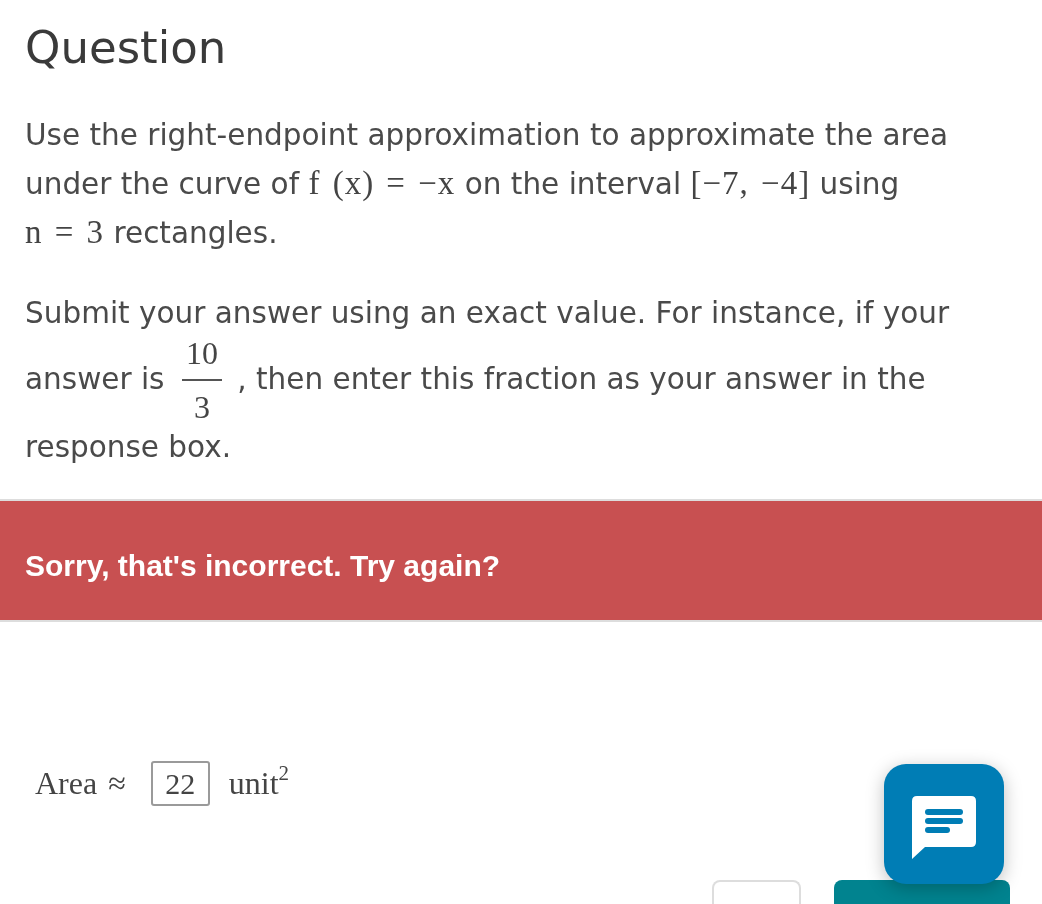 The height and width of the screenshot is (904, 1042). I want to click on question-text: Use the right-endpoint approximation to approximate the area under the curve of f (x) = −x on the interval [−7, −4] using n = 3 rectangles., so click(487, 184).